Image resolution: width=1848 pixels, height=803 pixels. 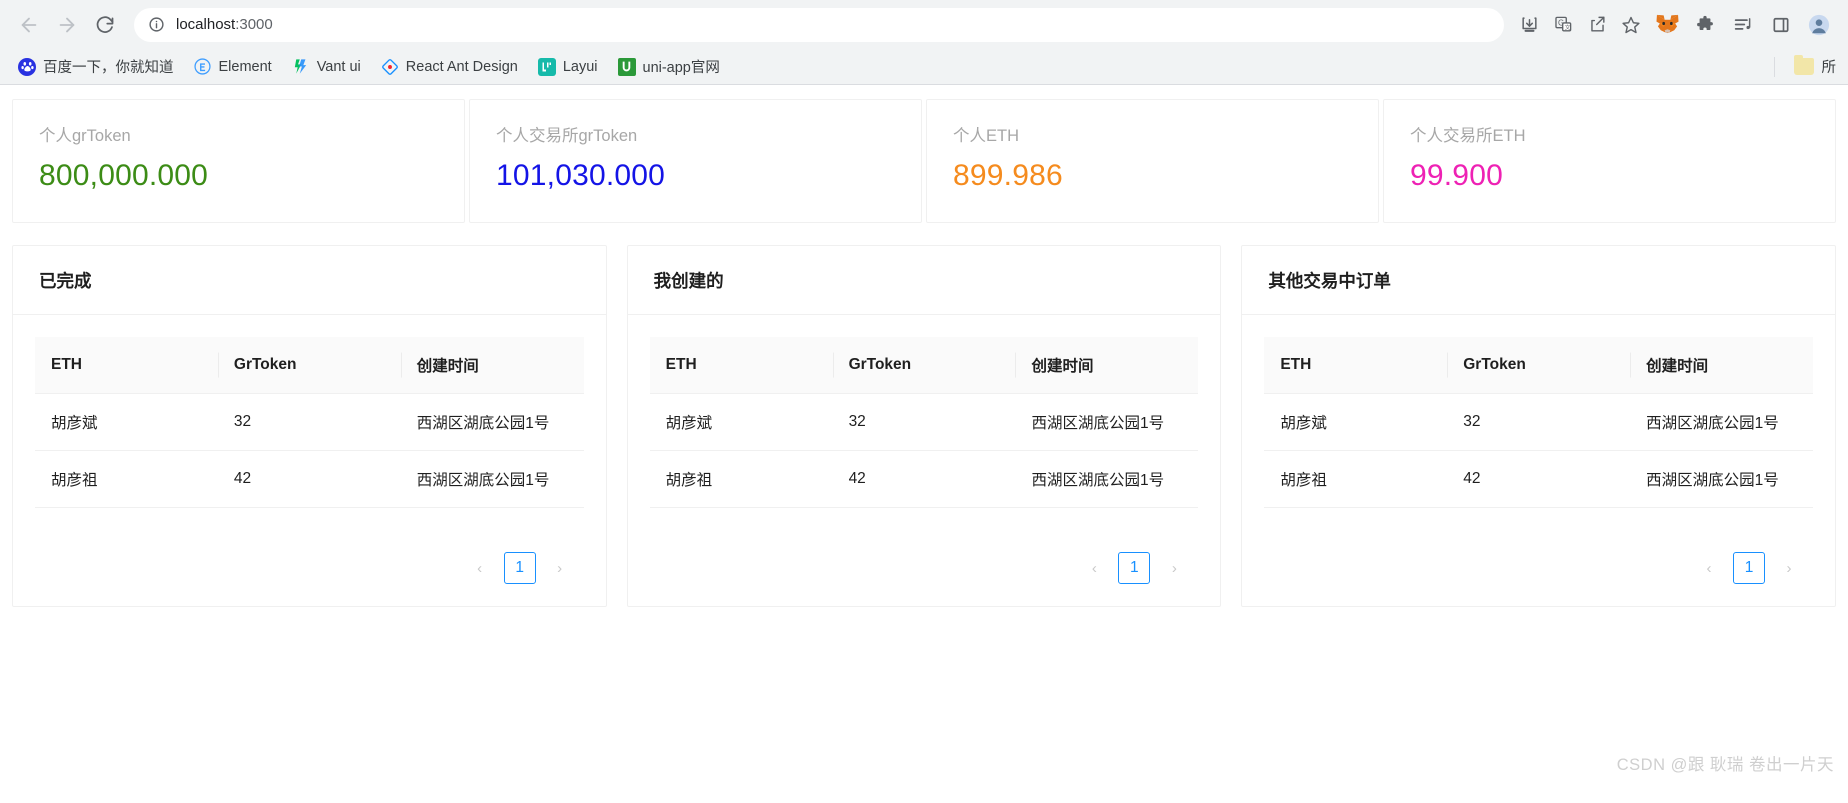 What do you see at coordinates (309, 281) in the screenshot?
I see `card-header: 已完成` at bounding box center [309, 281].